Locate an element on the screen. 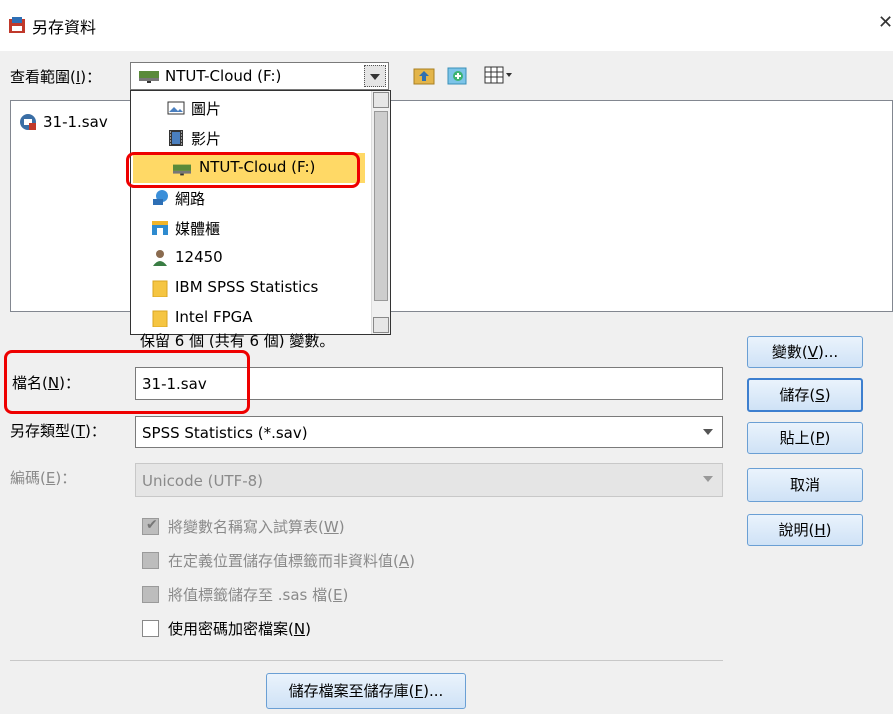  look-in-value: NTUT-Cloud (F:) is located at coordinates (223, 76).